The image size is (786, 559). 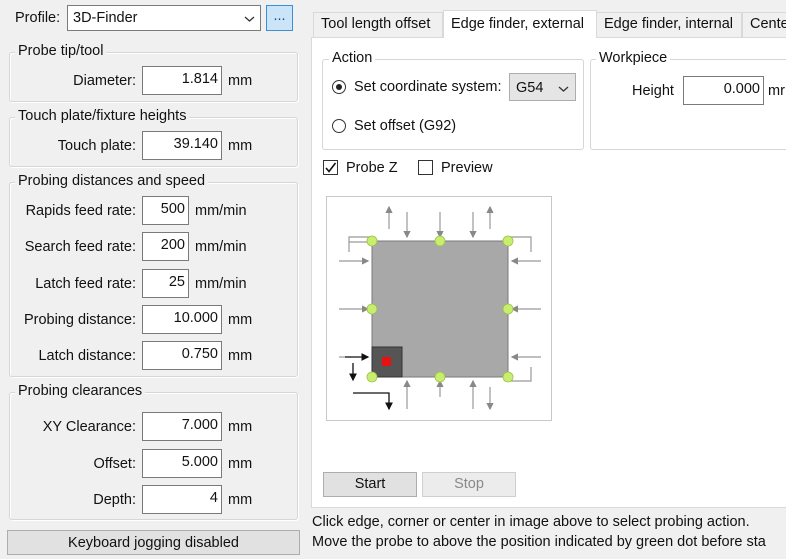 What do you see at coordinates (182, 145) in the screenshot?
I see `touch-plate-input: 39.140` at bounding box center [182, 145].